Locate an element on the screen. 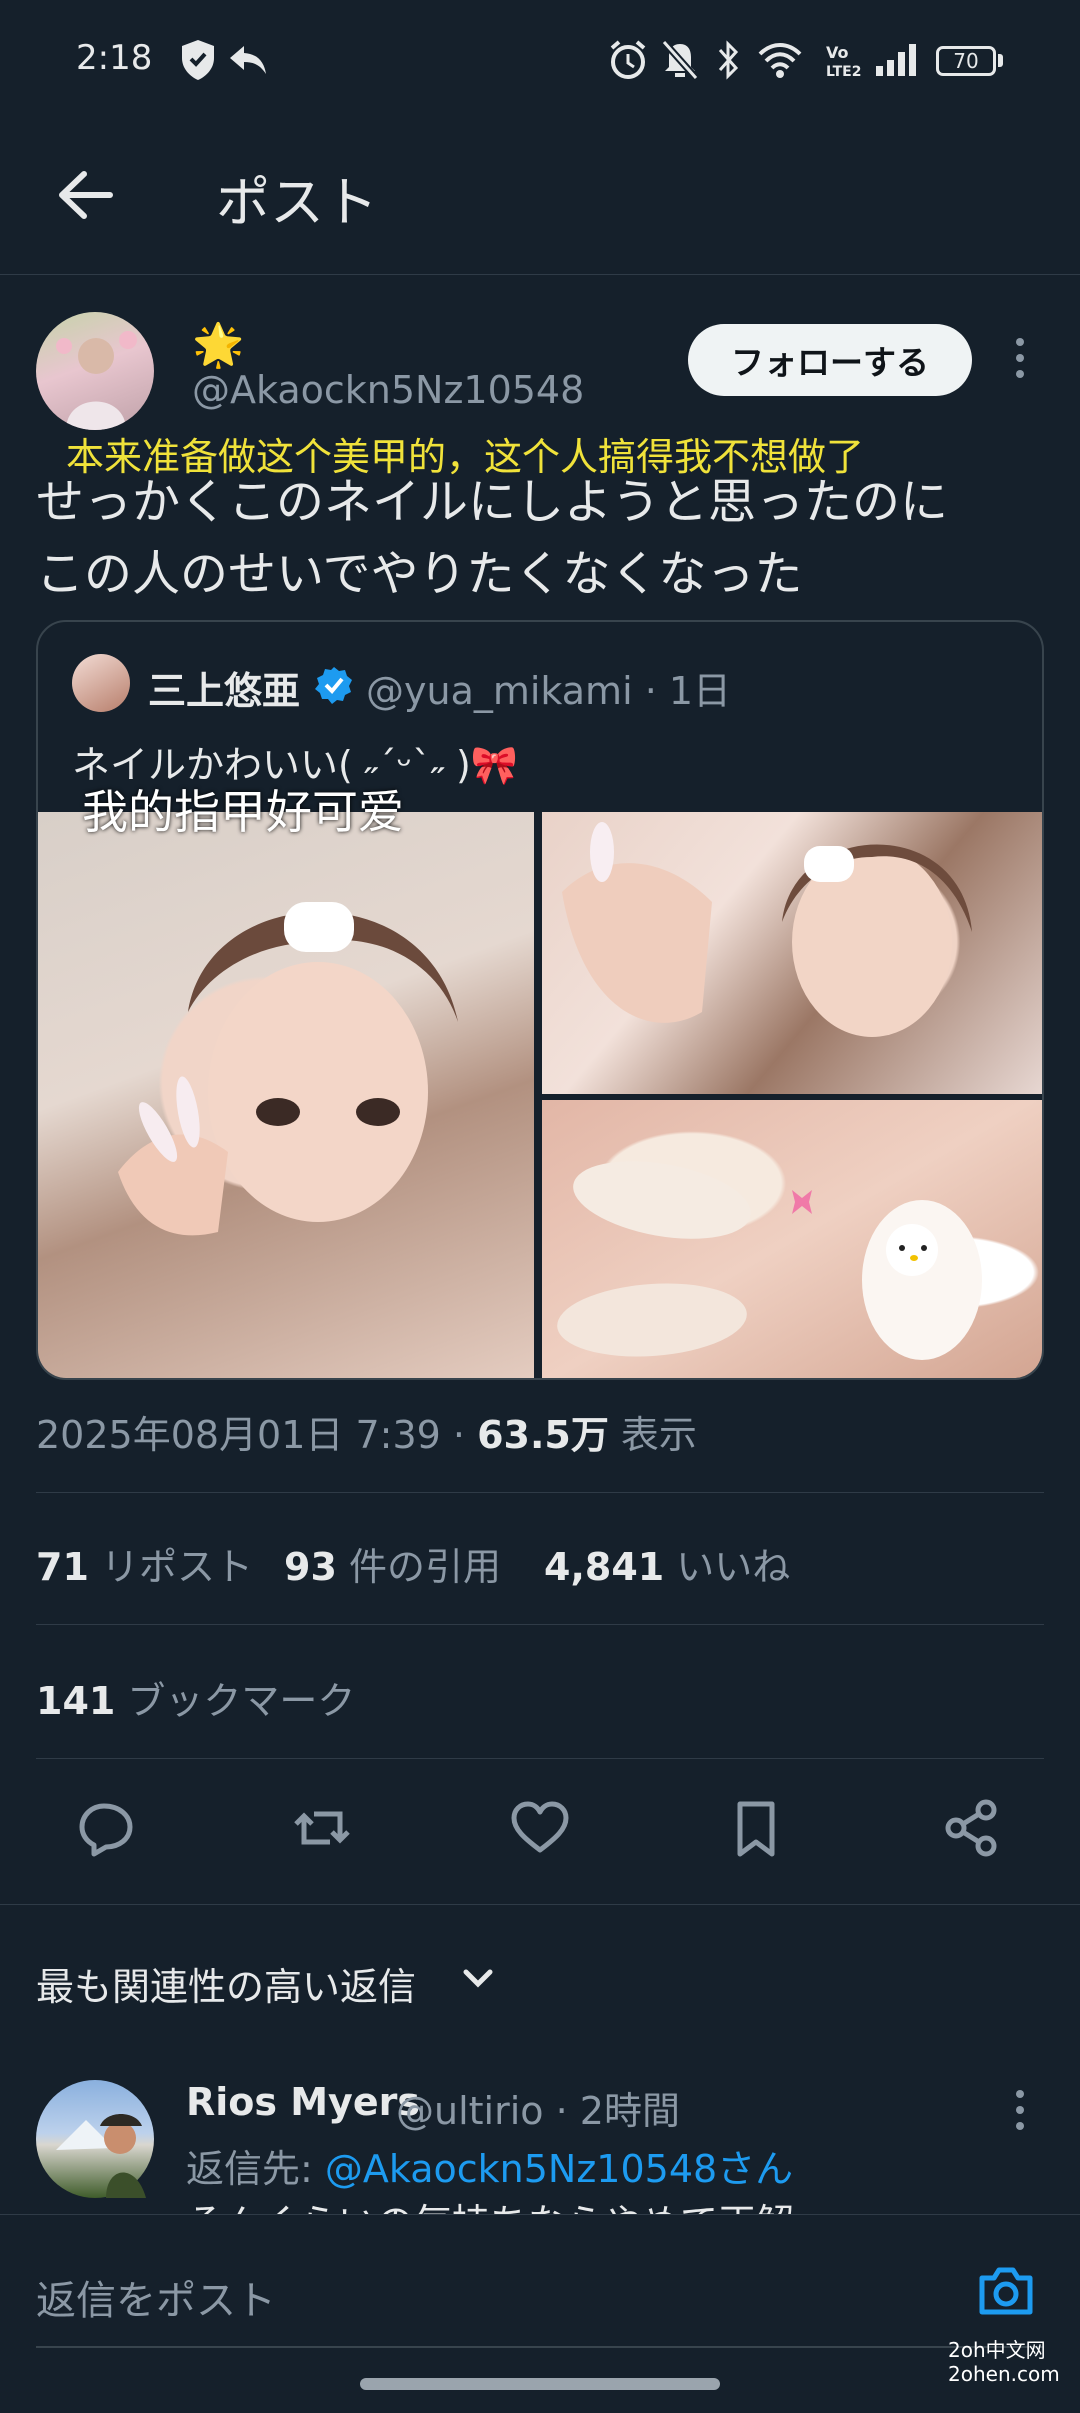 The width and height of the screenshot is (1080, 2413). quote-author-name: 三上悠亜 is located at coordinates (224, 691).